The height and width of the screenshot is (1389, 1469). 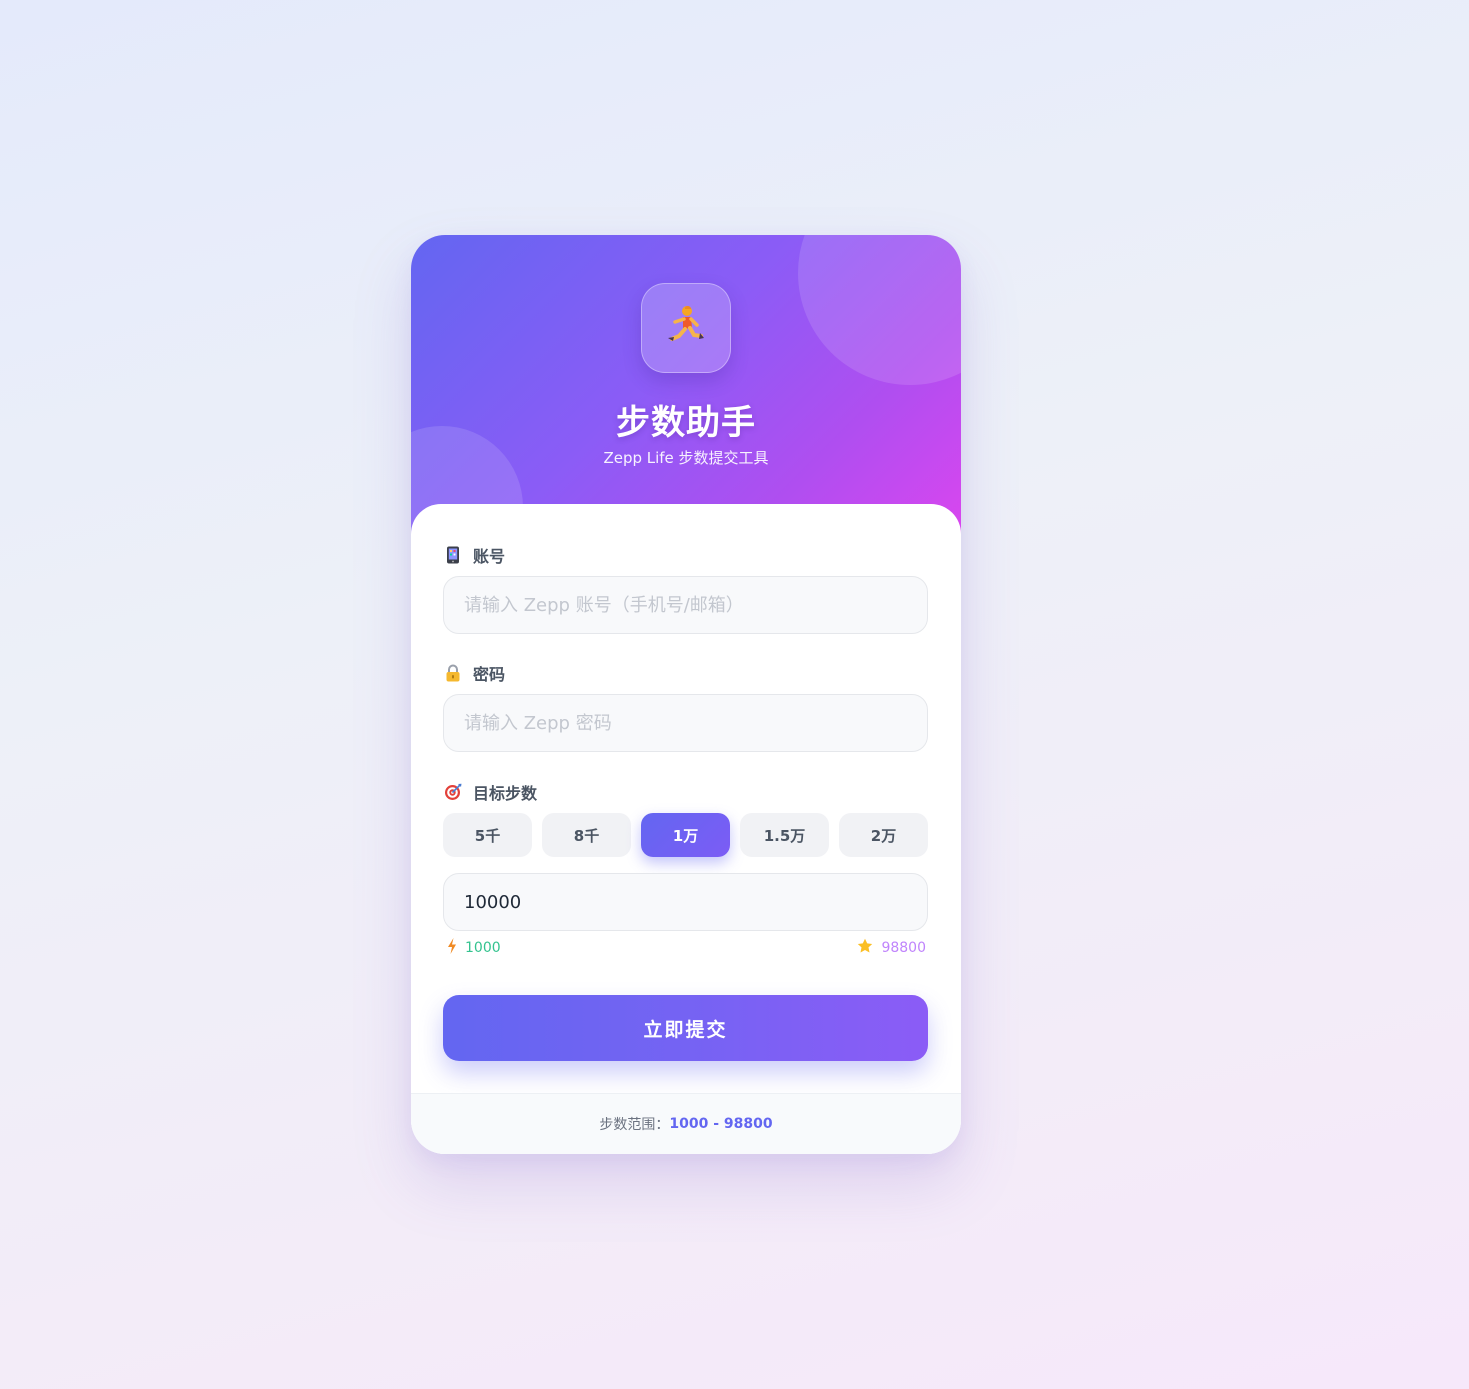 I want to click on app-logo, so click(x=686, y=328).